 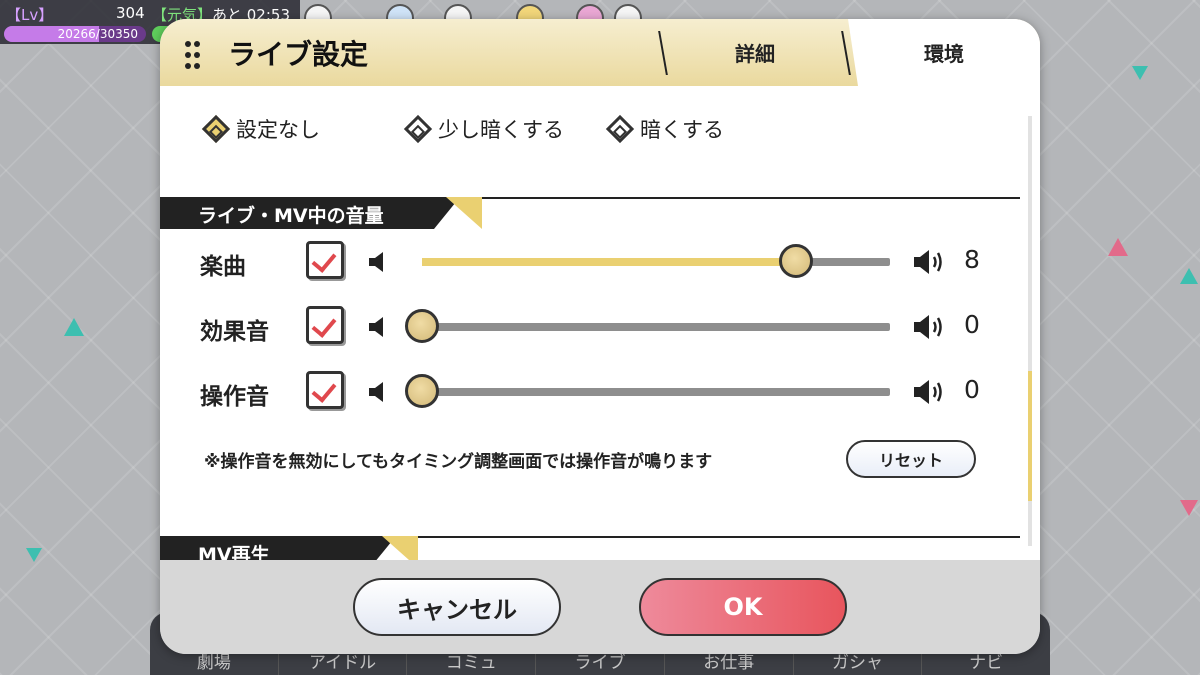 What do you see at coordinates (298, 54) in the screenshot?
I see `dialog-title: ライブ設定` at bounding box center [298, 54].